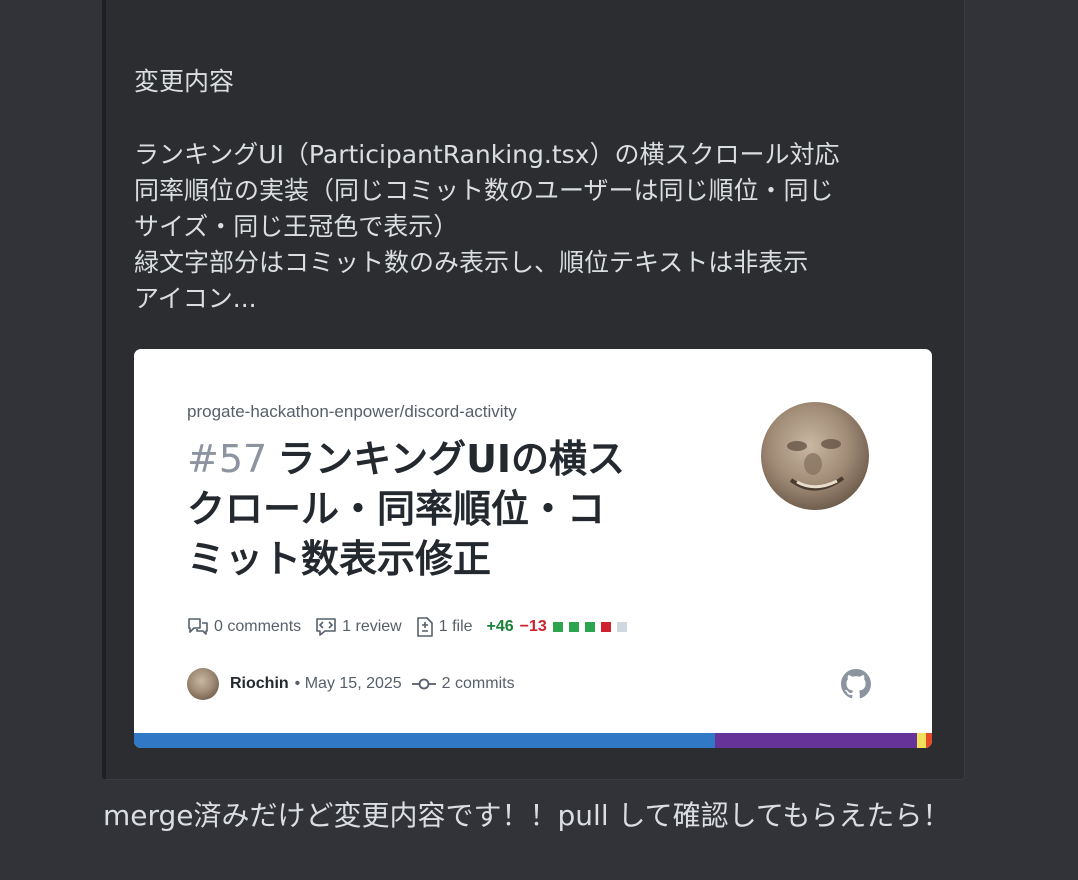  What do you see at coordinates (471, 262) in the screenshot?
I see `embed-description-line: 緑文字部分はコミット数のみ表示し、順位テキストは非表示` at bounding box center [471, 262].